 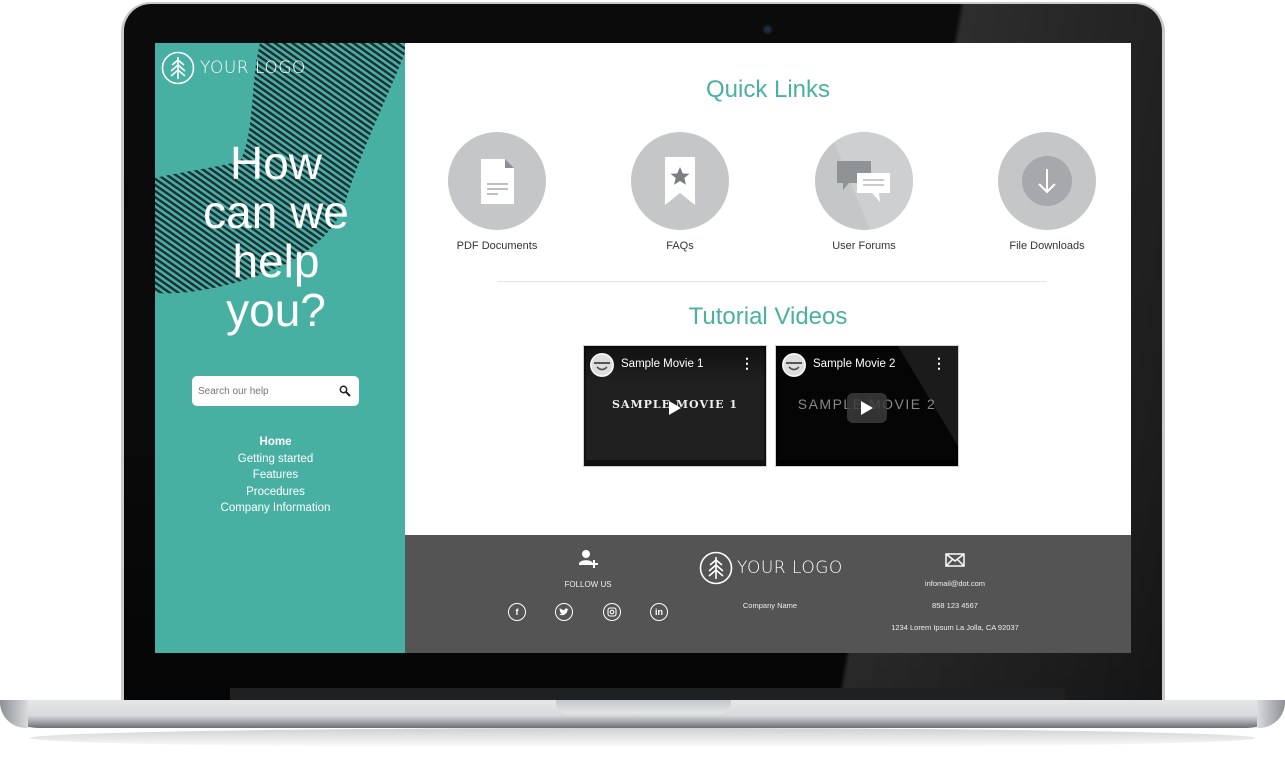 What do you see at coordinates (517, 612) in the screenshot?
I see `facebook-icon: f` at bounding box center [517, 612].